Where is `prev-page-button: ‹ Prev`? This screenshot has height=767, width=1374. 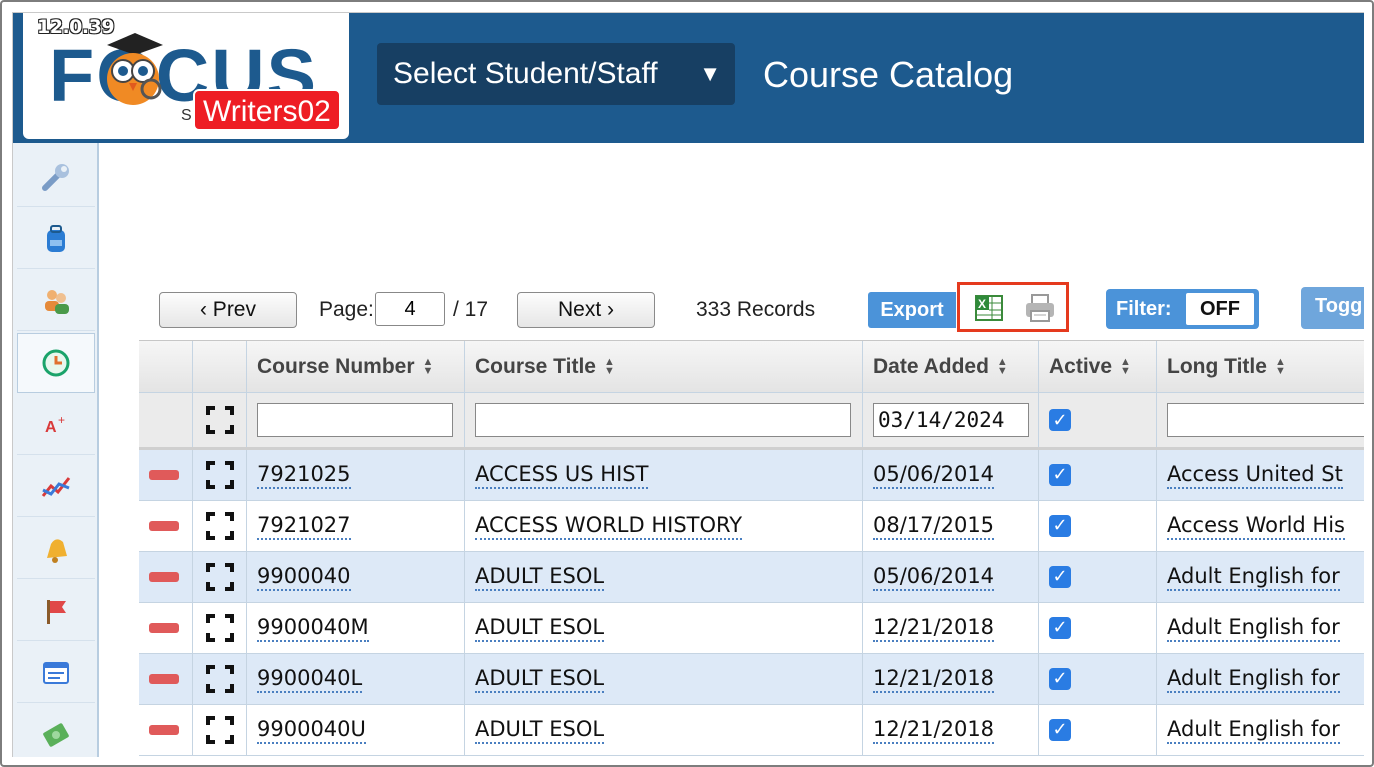 prev-page-button: ‹ Prev is located at coordinates (228, 310).